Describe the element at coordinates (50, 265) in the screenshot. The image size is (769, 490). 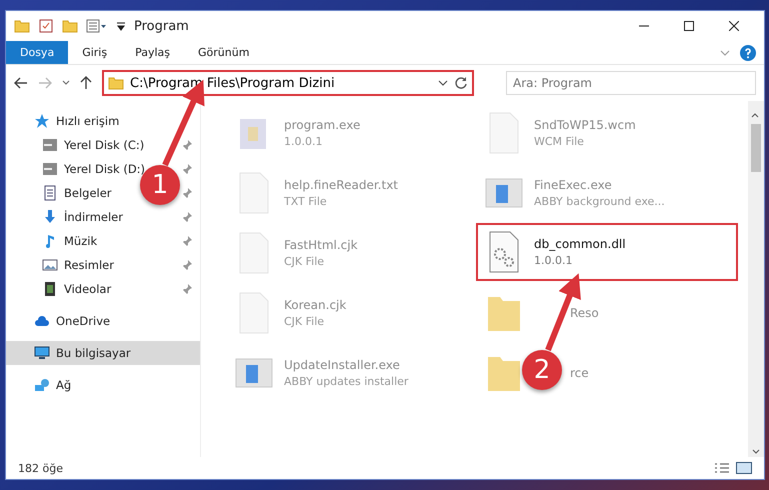
I see `picture-icon` at that location.